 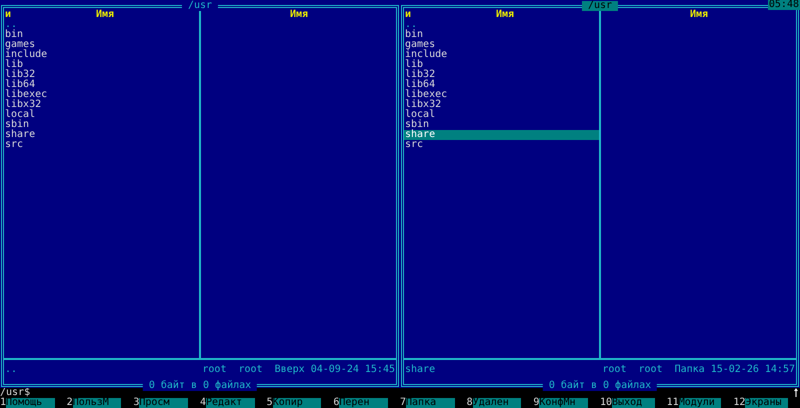 What do you see at coordinates (69, 403) in the screenshot?
I see `key-number: 2` at bounding box center [69, 403].